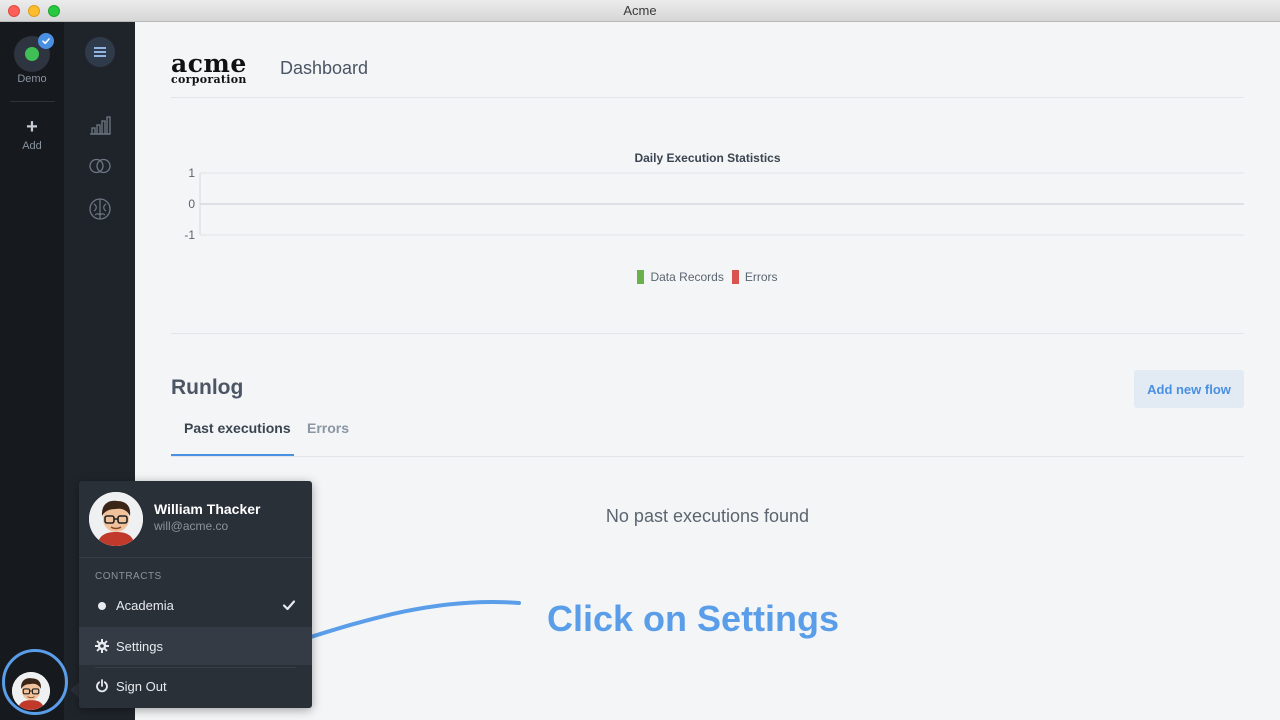  What do you see at coordinates (191, 173) in the screenshot?
I see `y-tick-label: 1` at bounding box center [191, 173].